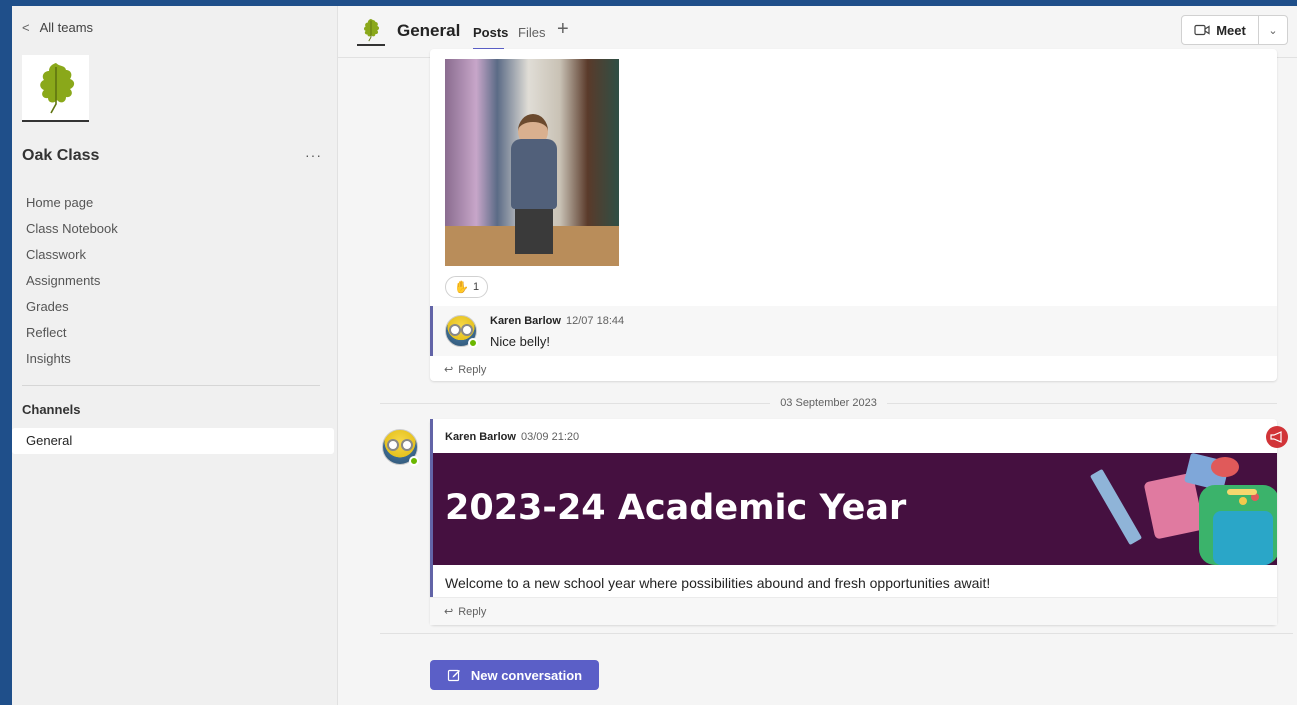 The width and height of the screenshot is (1297, 705). Describe the element at coordinates (1295, 381) in the screenshot. I see `feed-scrollbar` at that location.